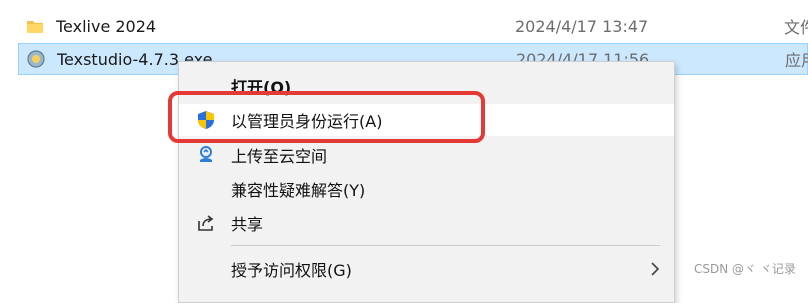 This screenshot has width=808, height=303. What do you see at coordinates (291, 270) in the screenshot?
I see `menu-item-label: 授予访问权限(G)` at bounding box center [291, 270].